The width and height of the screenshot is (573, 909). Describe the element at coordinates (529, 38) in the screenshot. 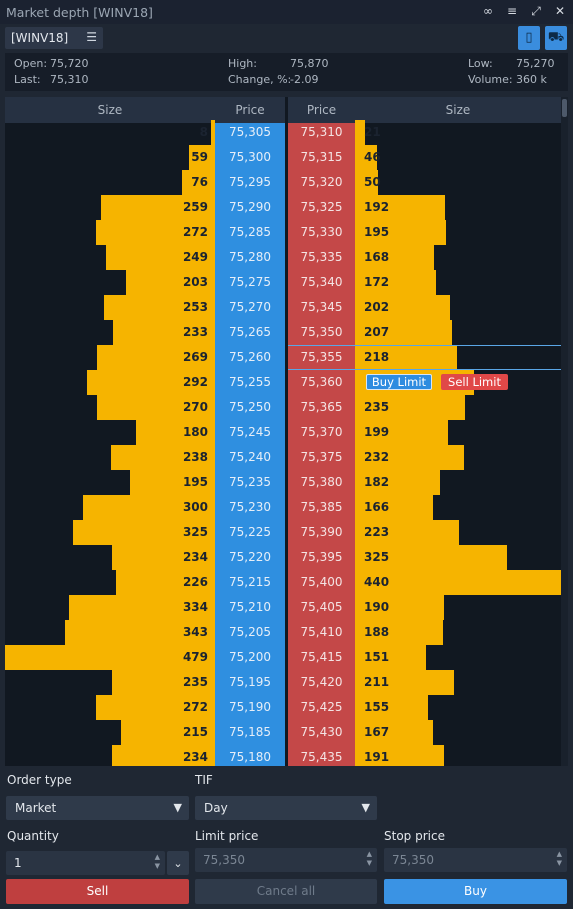

I see `mouse-trading-icon: ▯` at that location.